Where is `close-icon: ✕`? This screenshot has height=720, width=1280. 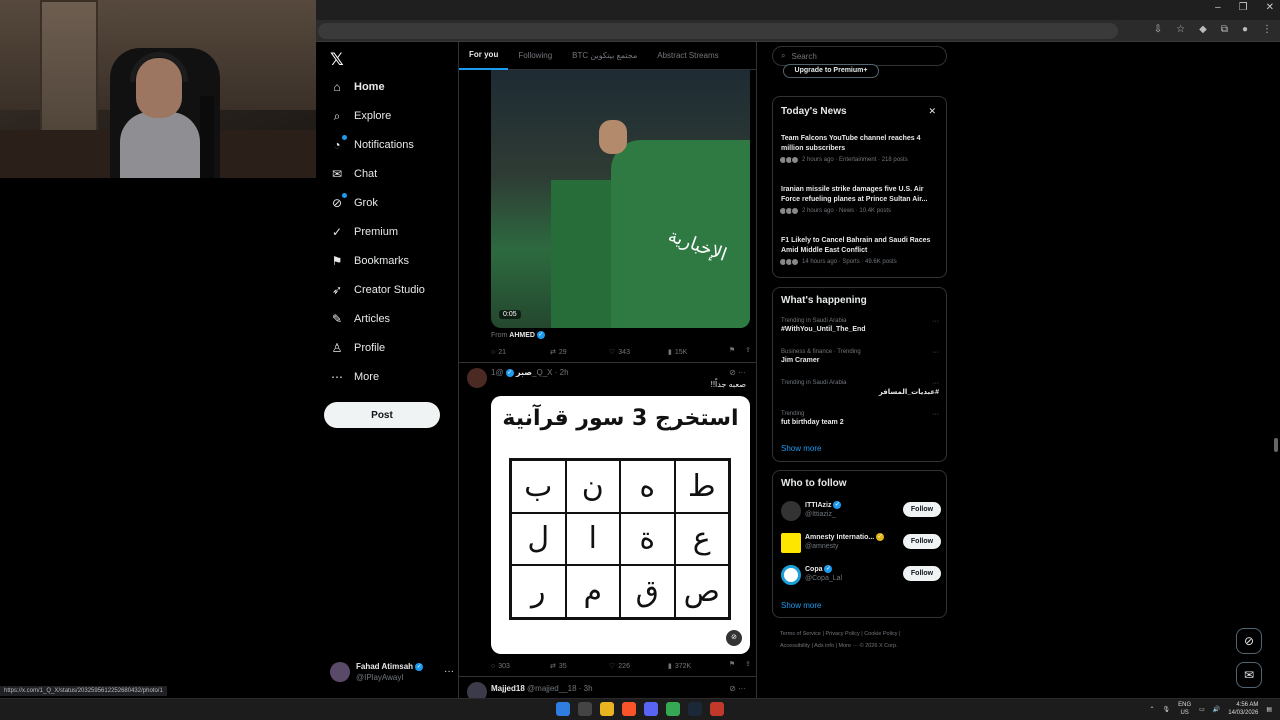 close-icon: ✕ is located at coordinates (932, 111).